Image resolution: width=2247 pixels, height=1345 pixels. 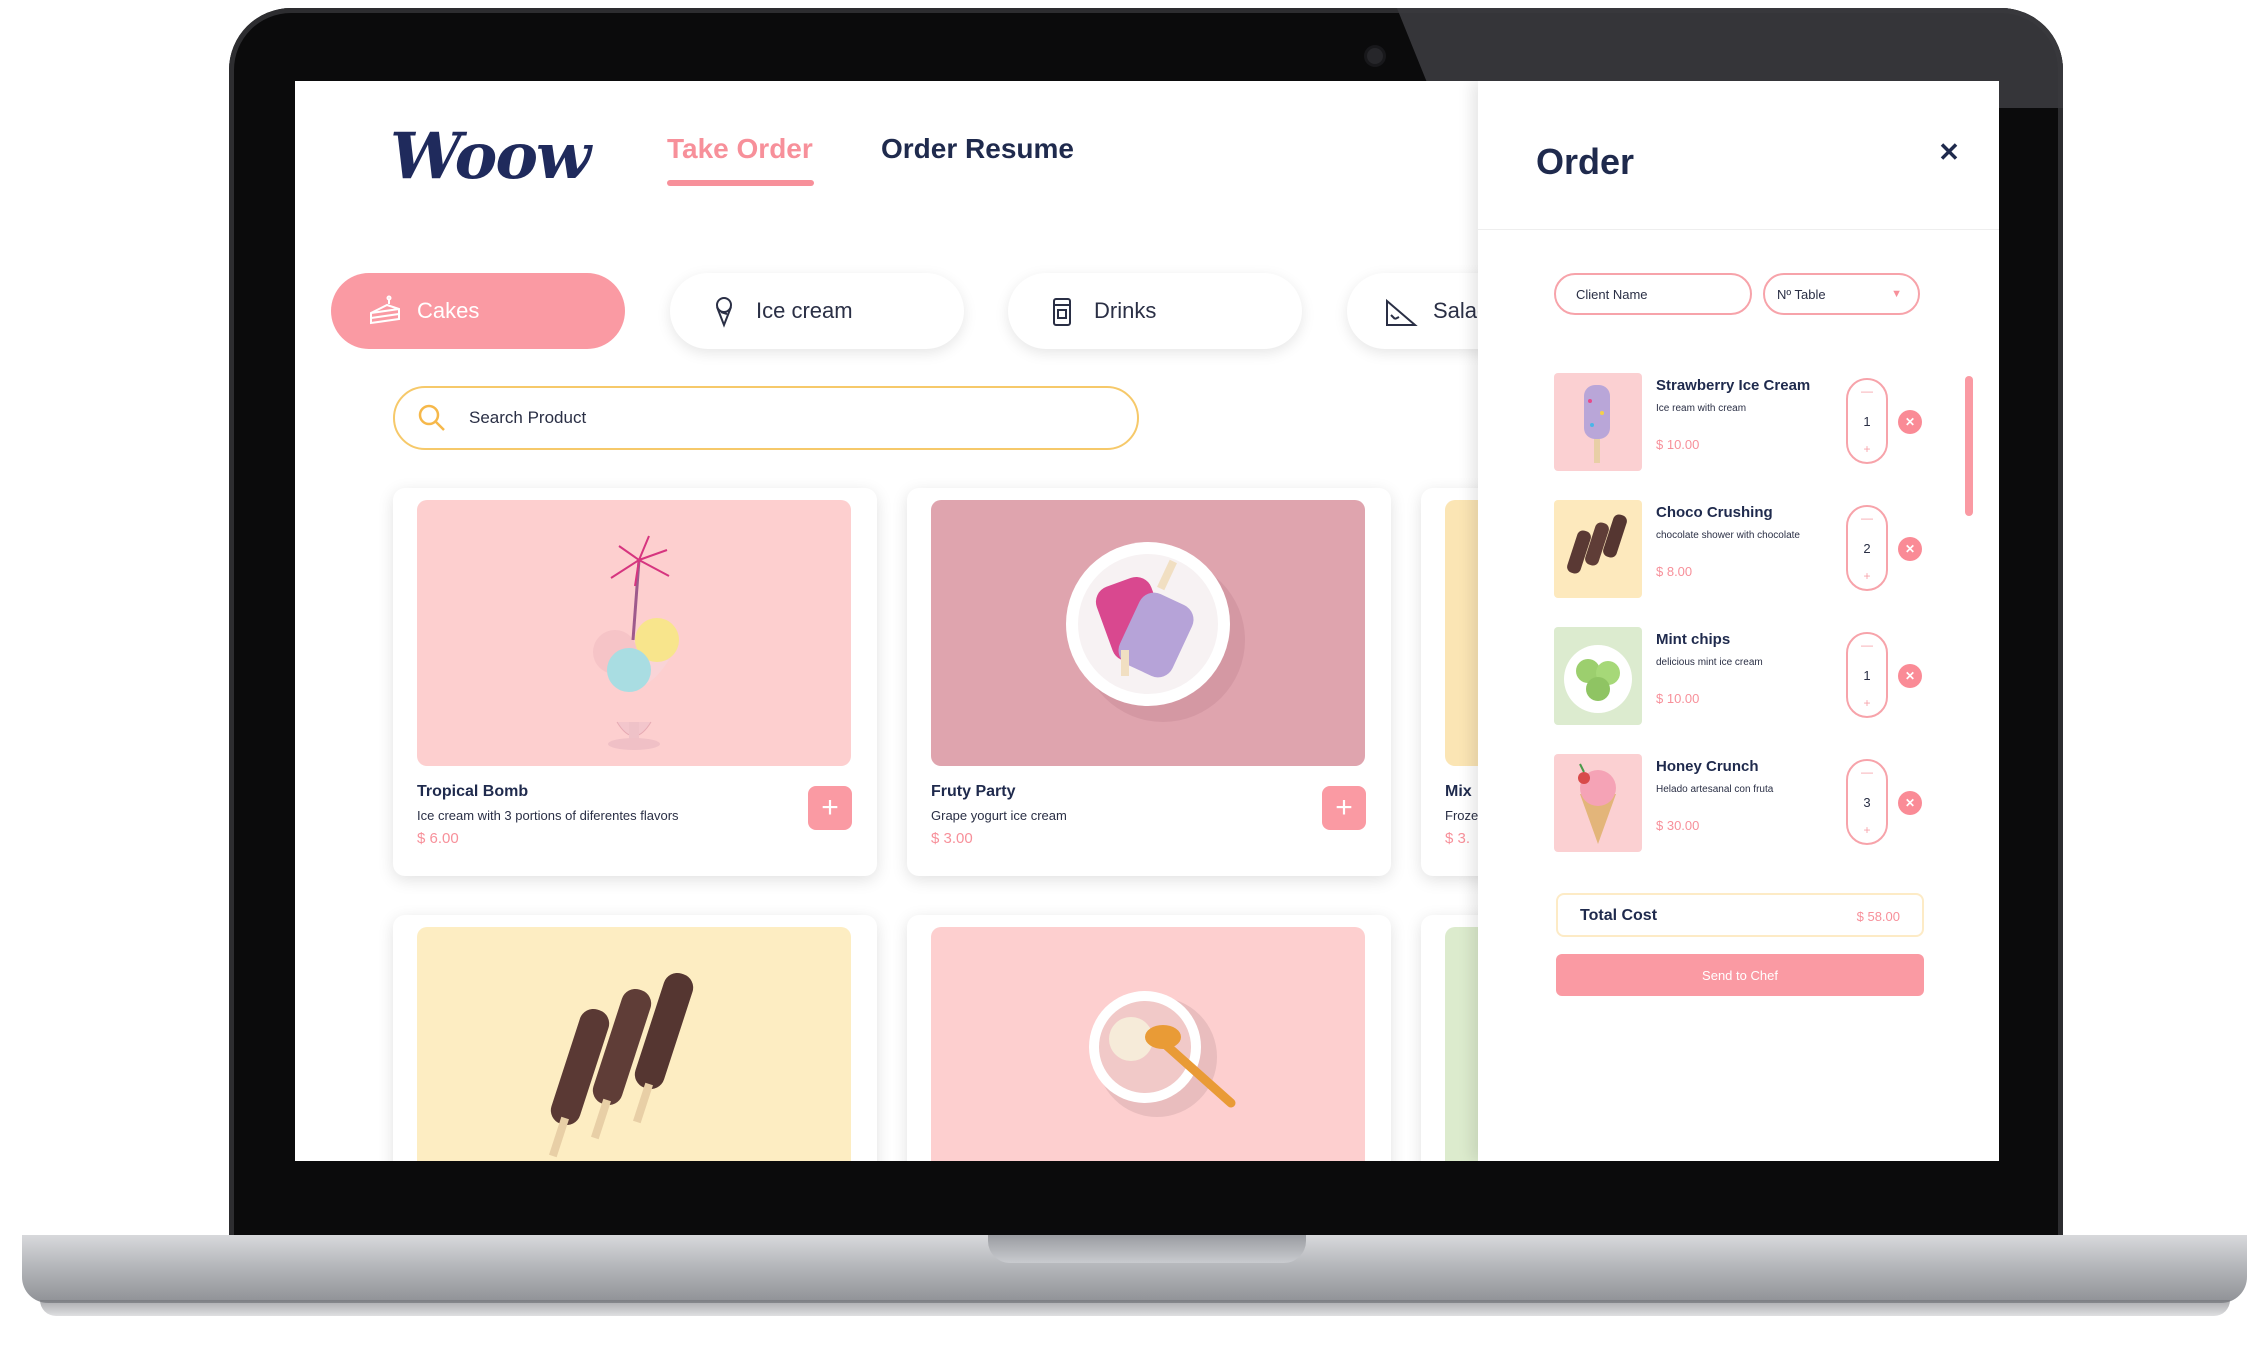 I want to click on logo: Woow, so click(x=490, y=156).